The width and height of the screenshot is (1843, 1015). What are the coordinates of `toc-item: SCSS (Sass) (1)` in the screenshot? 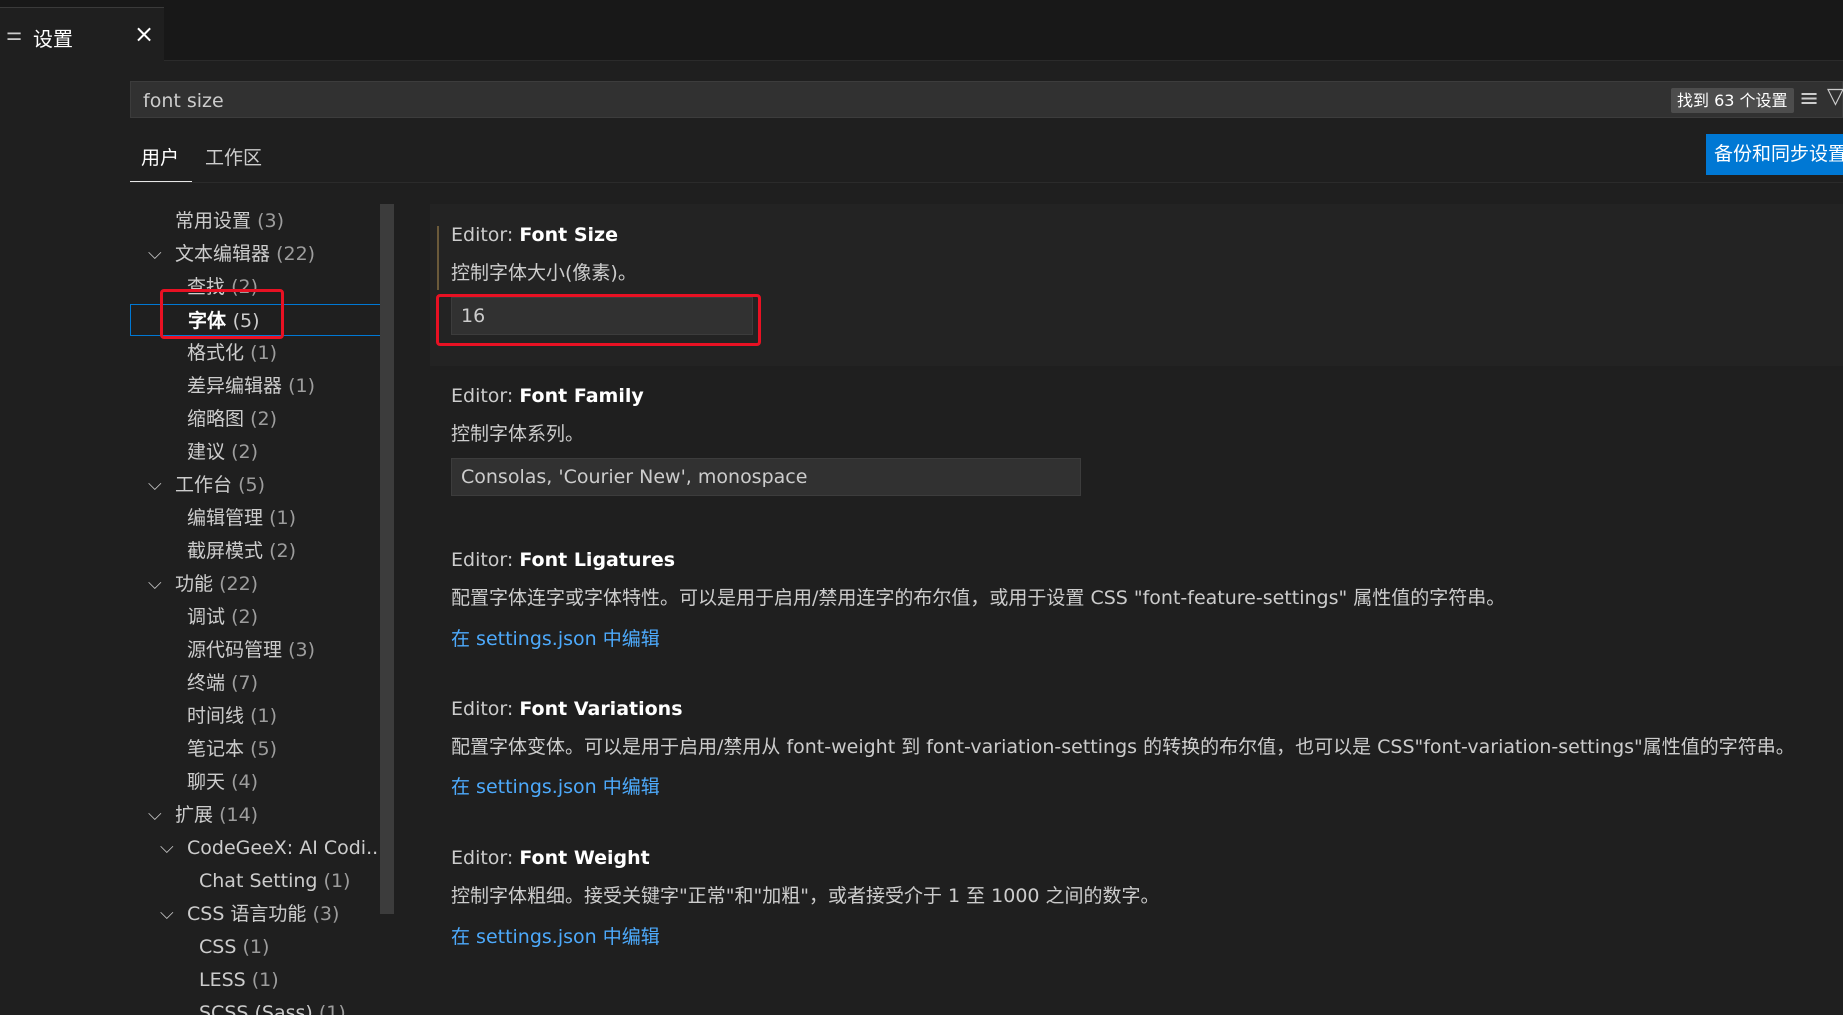 It's located at (262, 1006).